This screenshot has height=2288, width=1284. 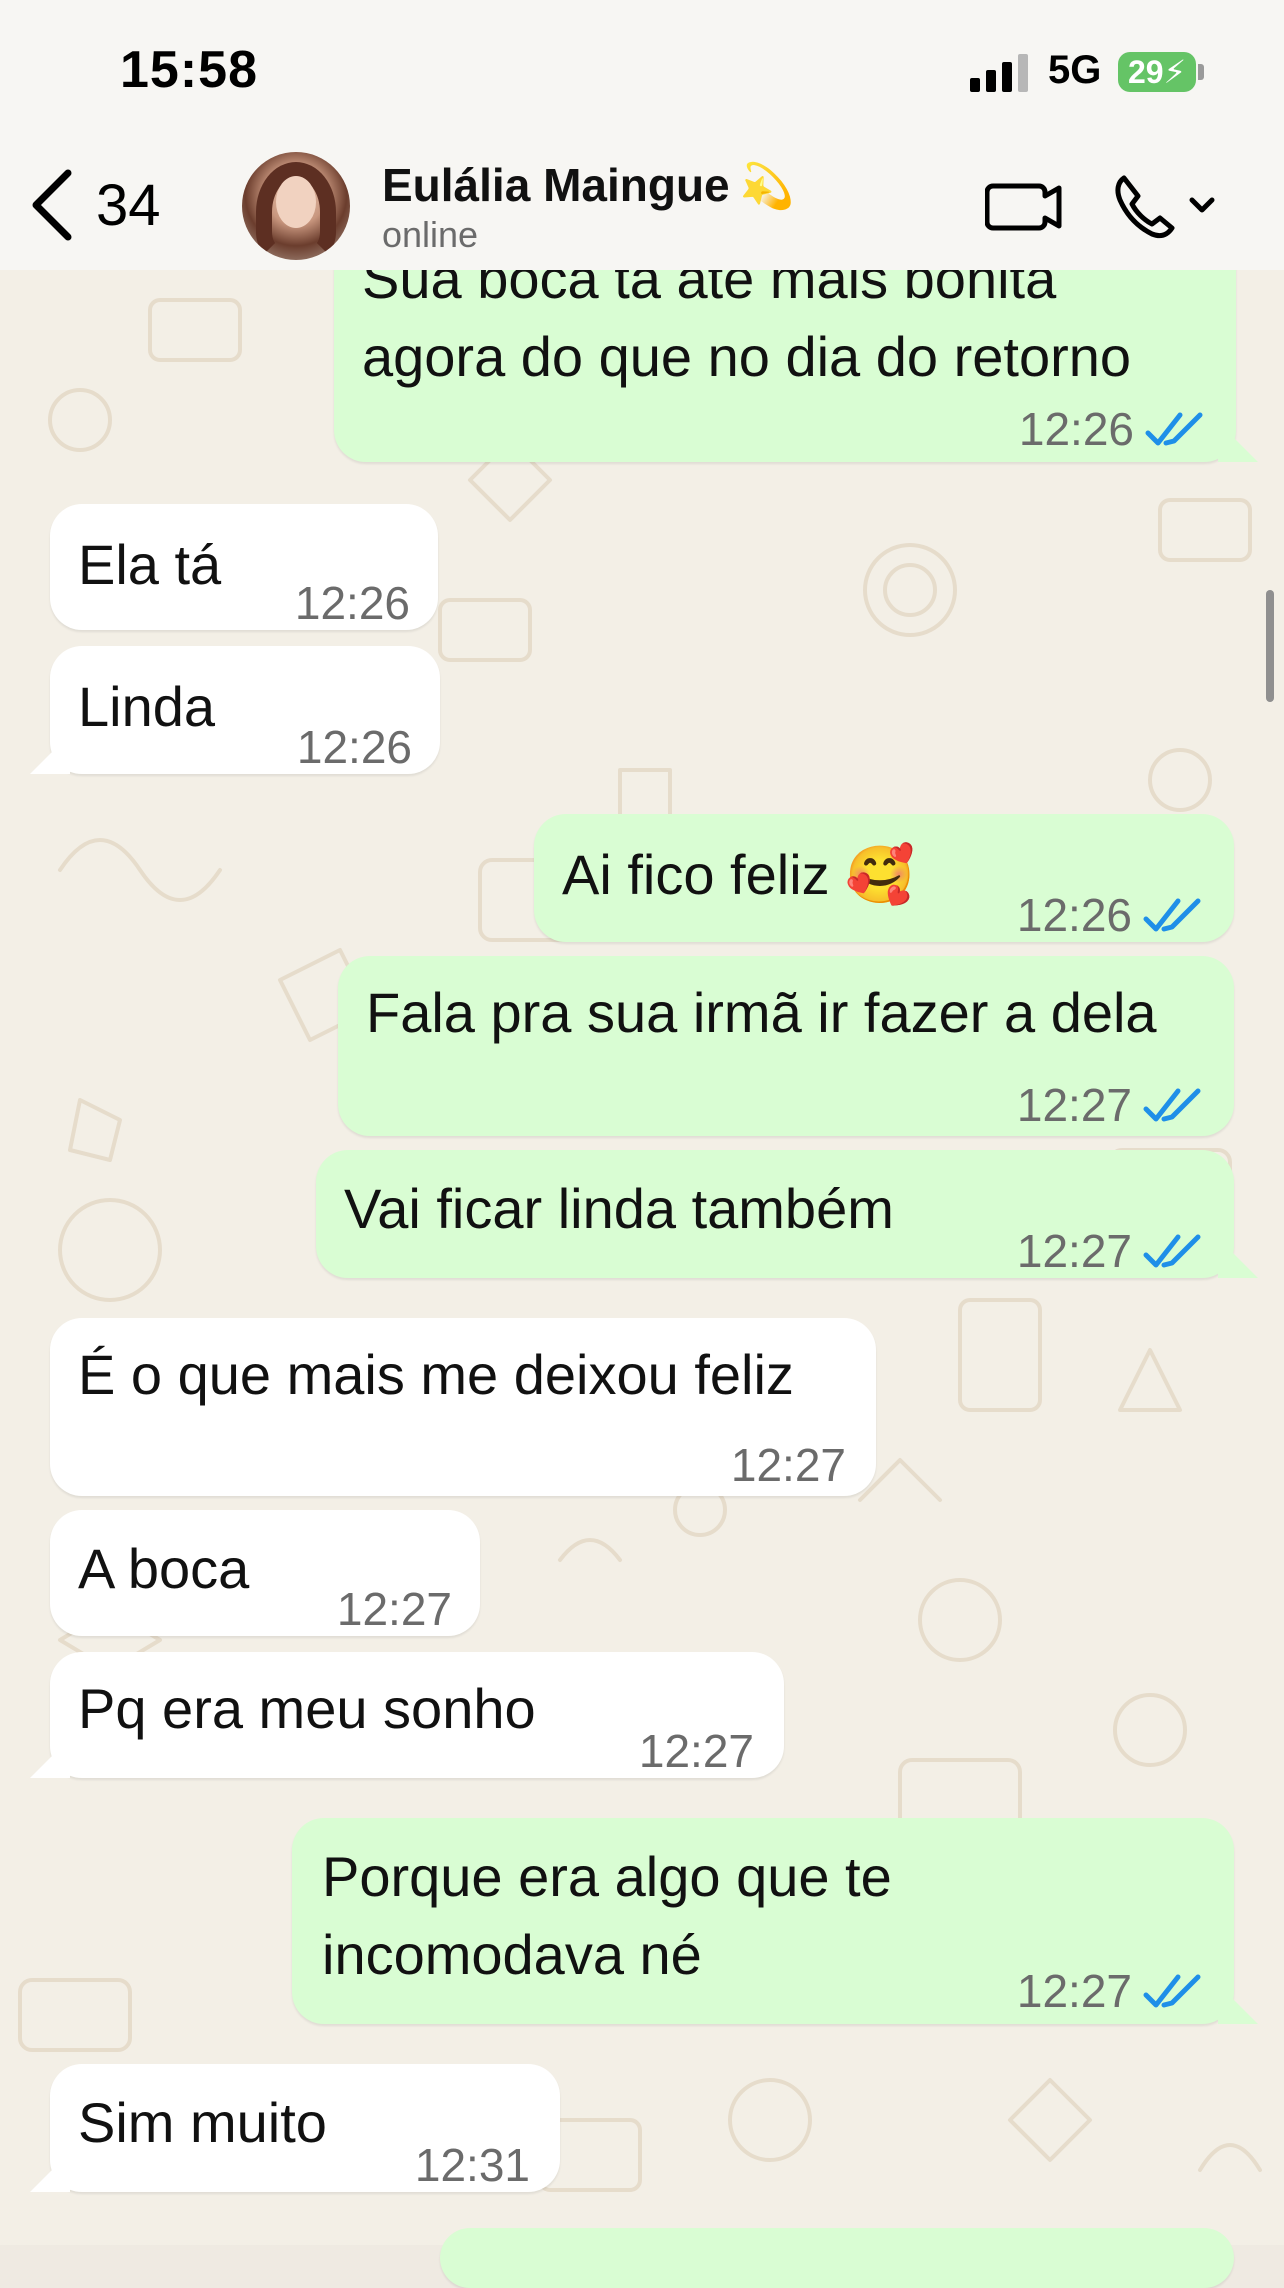 I want to click on charging-icon: ⚡, so click(x=1175, y=72).